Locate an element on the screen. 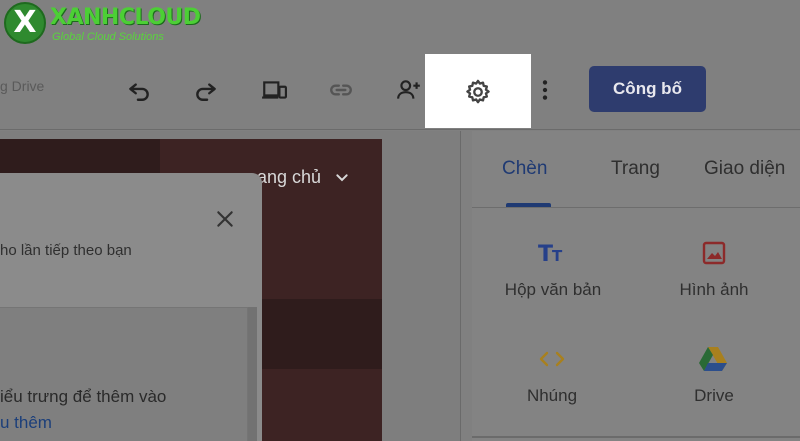 This screenshot has width=800, height=441. redo-button is located at coordinates (206, 90).